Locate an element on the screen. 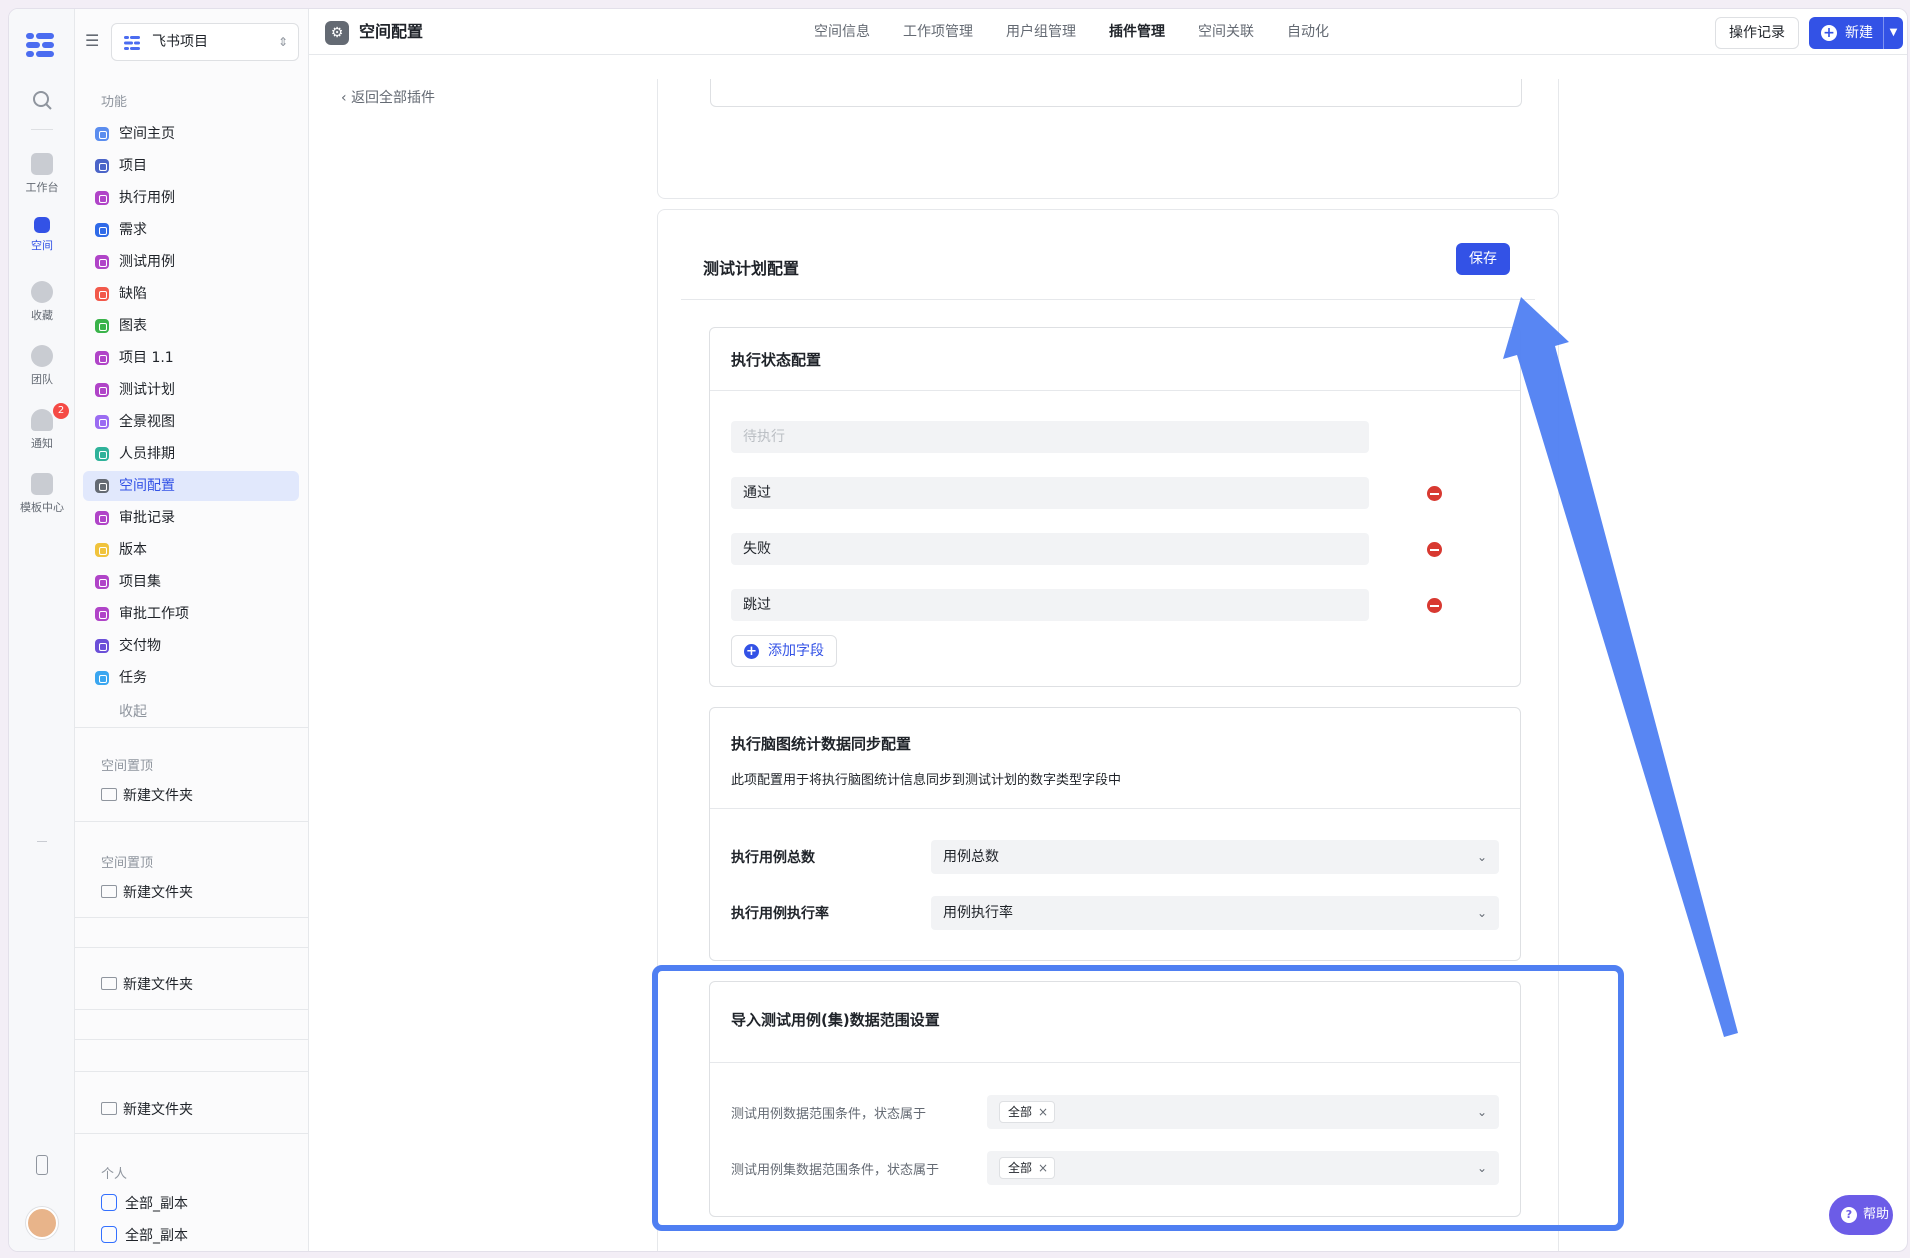 The image size is (1910, 1258). annotation-arrow is located at coordinates (1620, 667).